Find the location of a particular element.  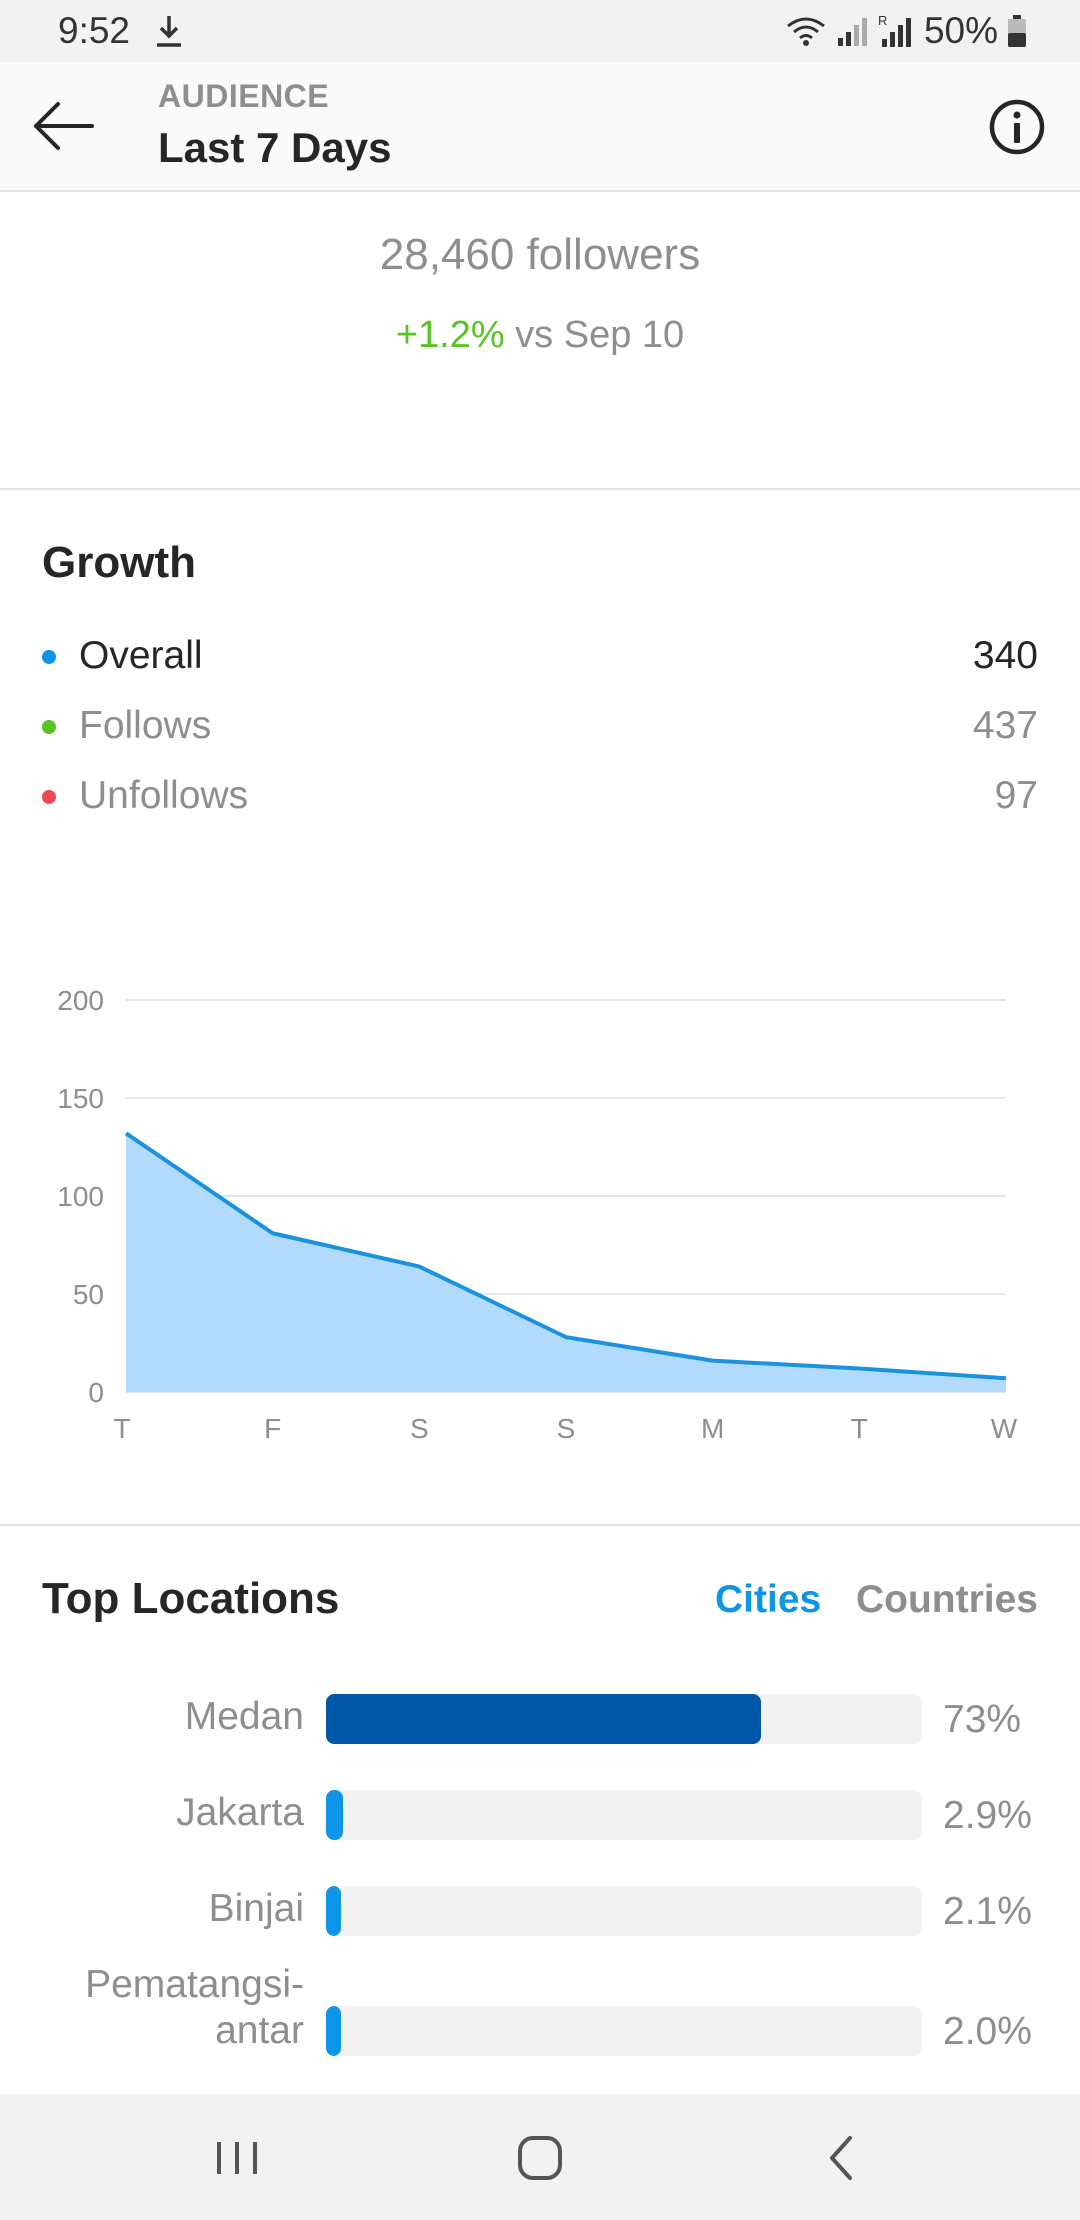

followers-change: +1.2% vs Sep 10 is located at coordinates (540, 335).